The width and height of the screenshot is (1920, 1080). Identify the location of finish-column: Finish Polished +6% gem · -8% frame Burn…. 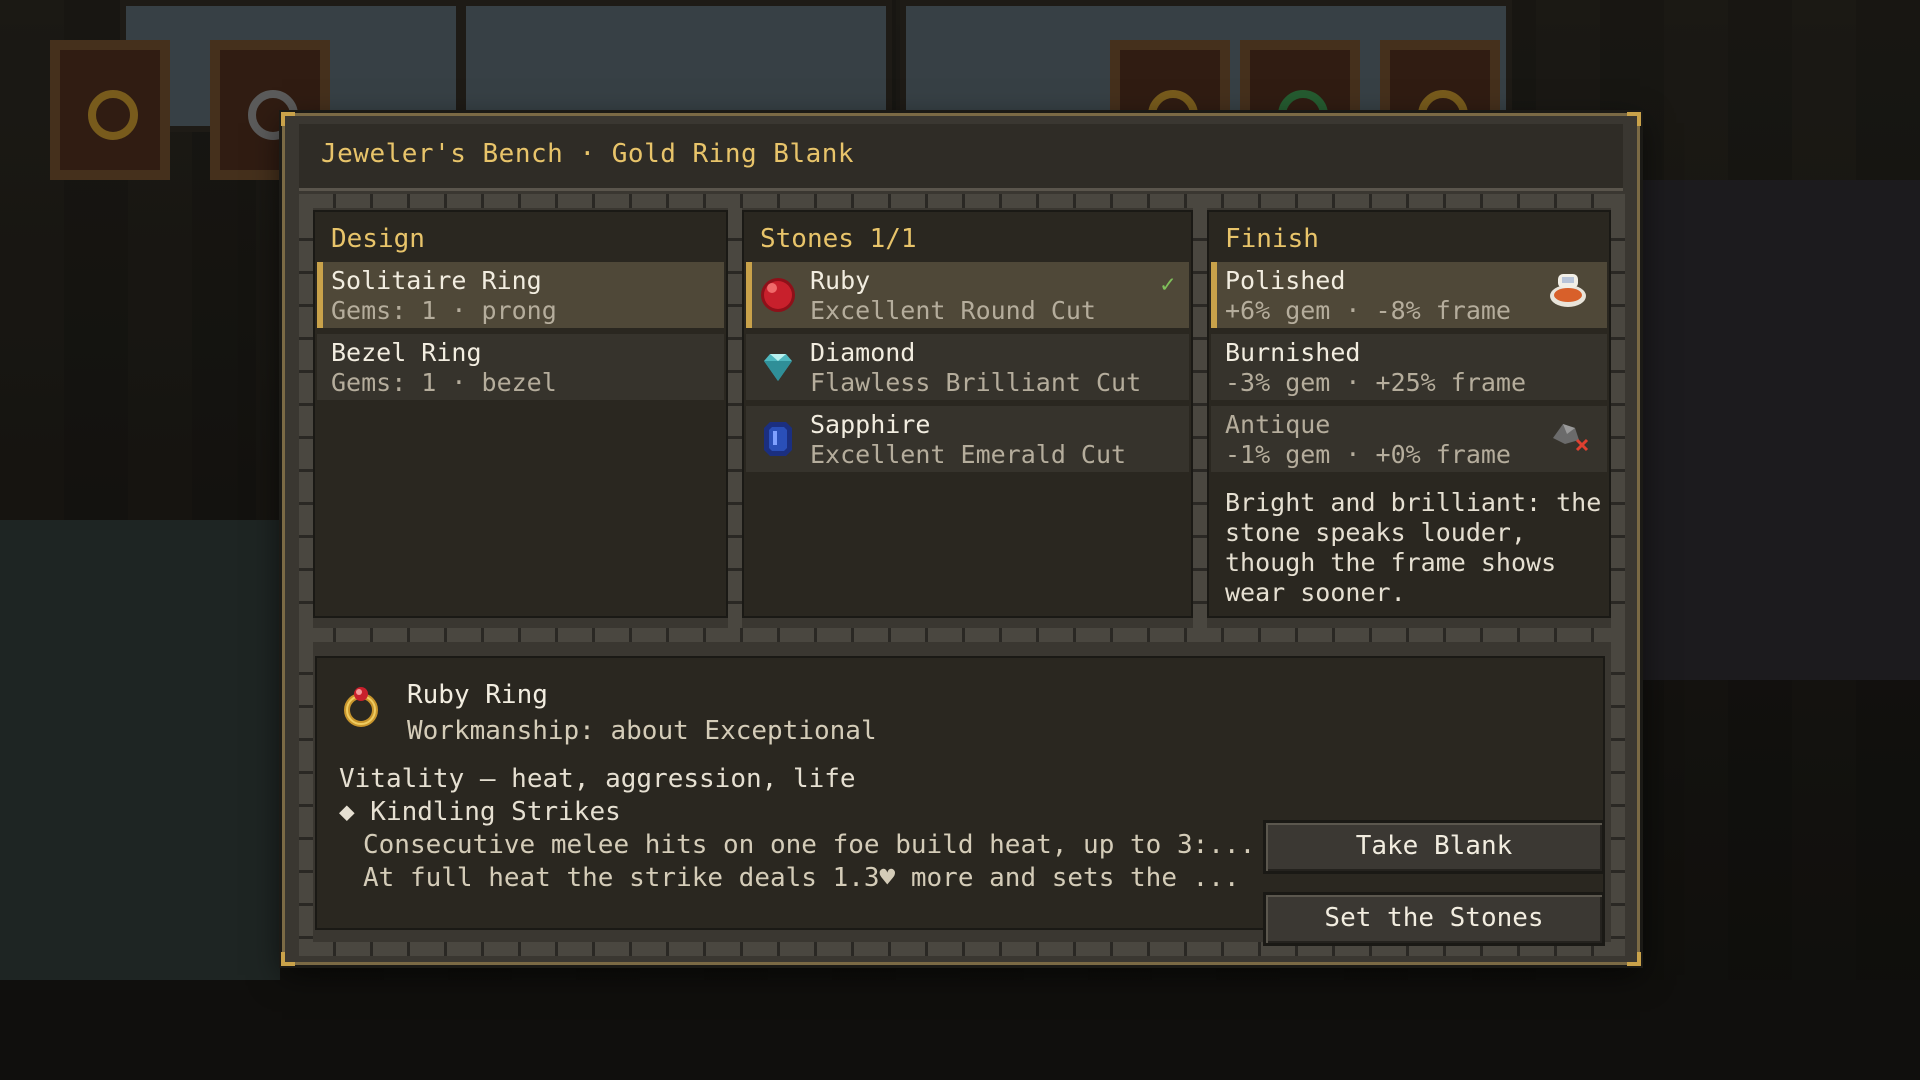
(1409, 414).